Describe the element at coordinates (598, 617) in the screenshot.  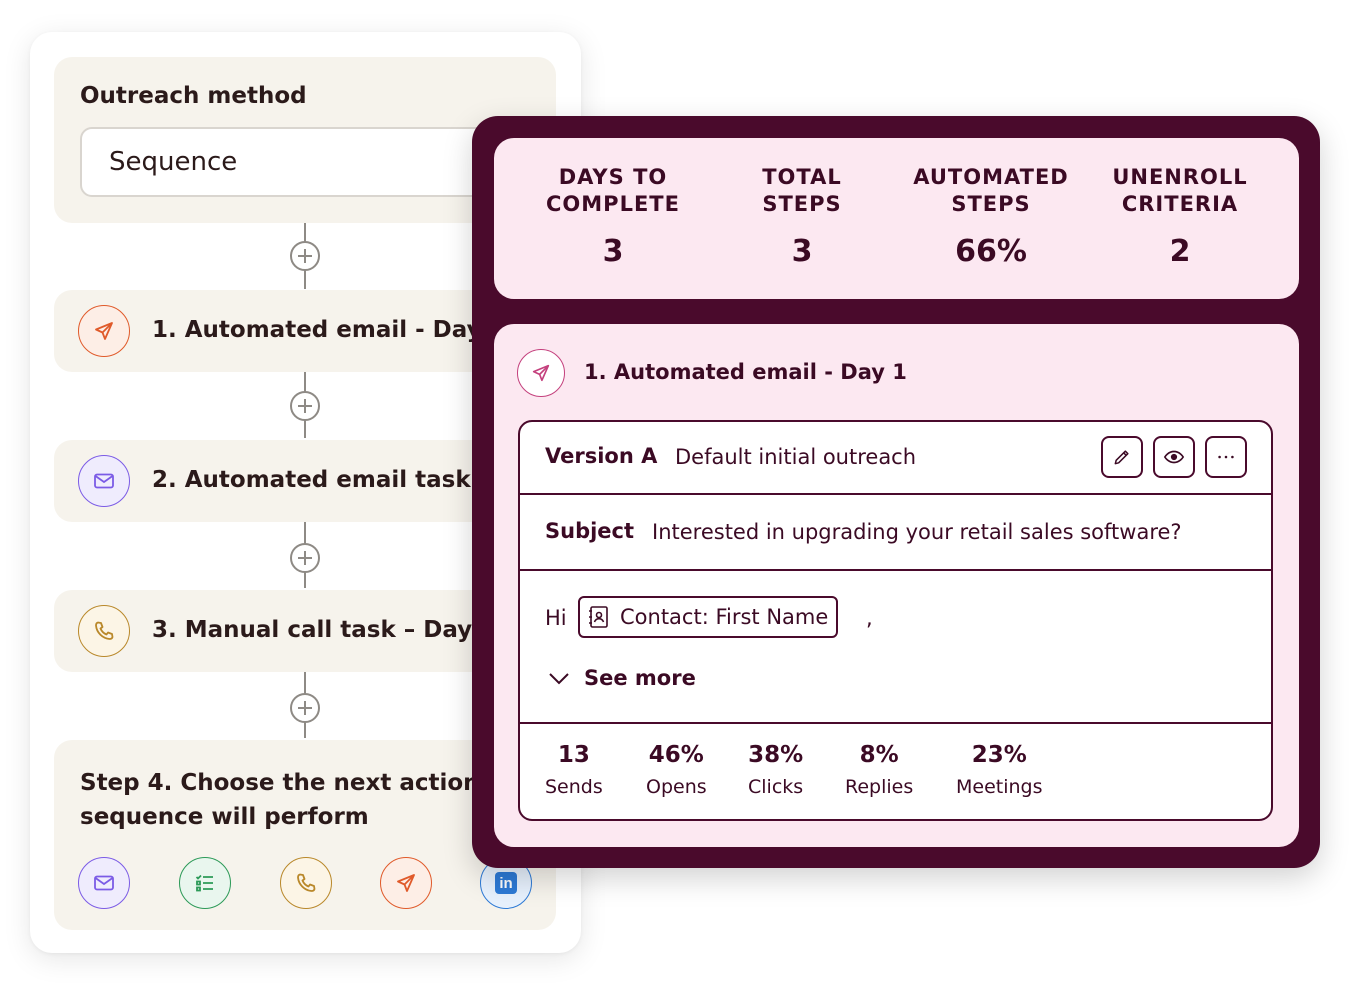
I see `contact-card-icon` at that location.